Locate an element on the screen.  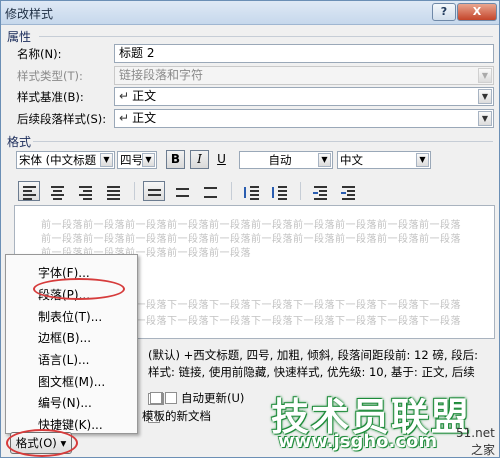
bold-button: B is located at coordinates (175, 159).